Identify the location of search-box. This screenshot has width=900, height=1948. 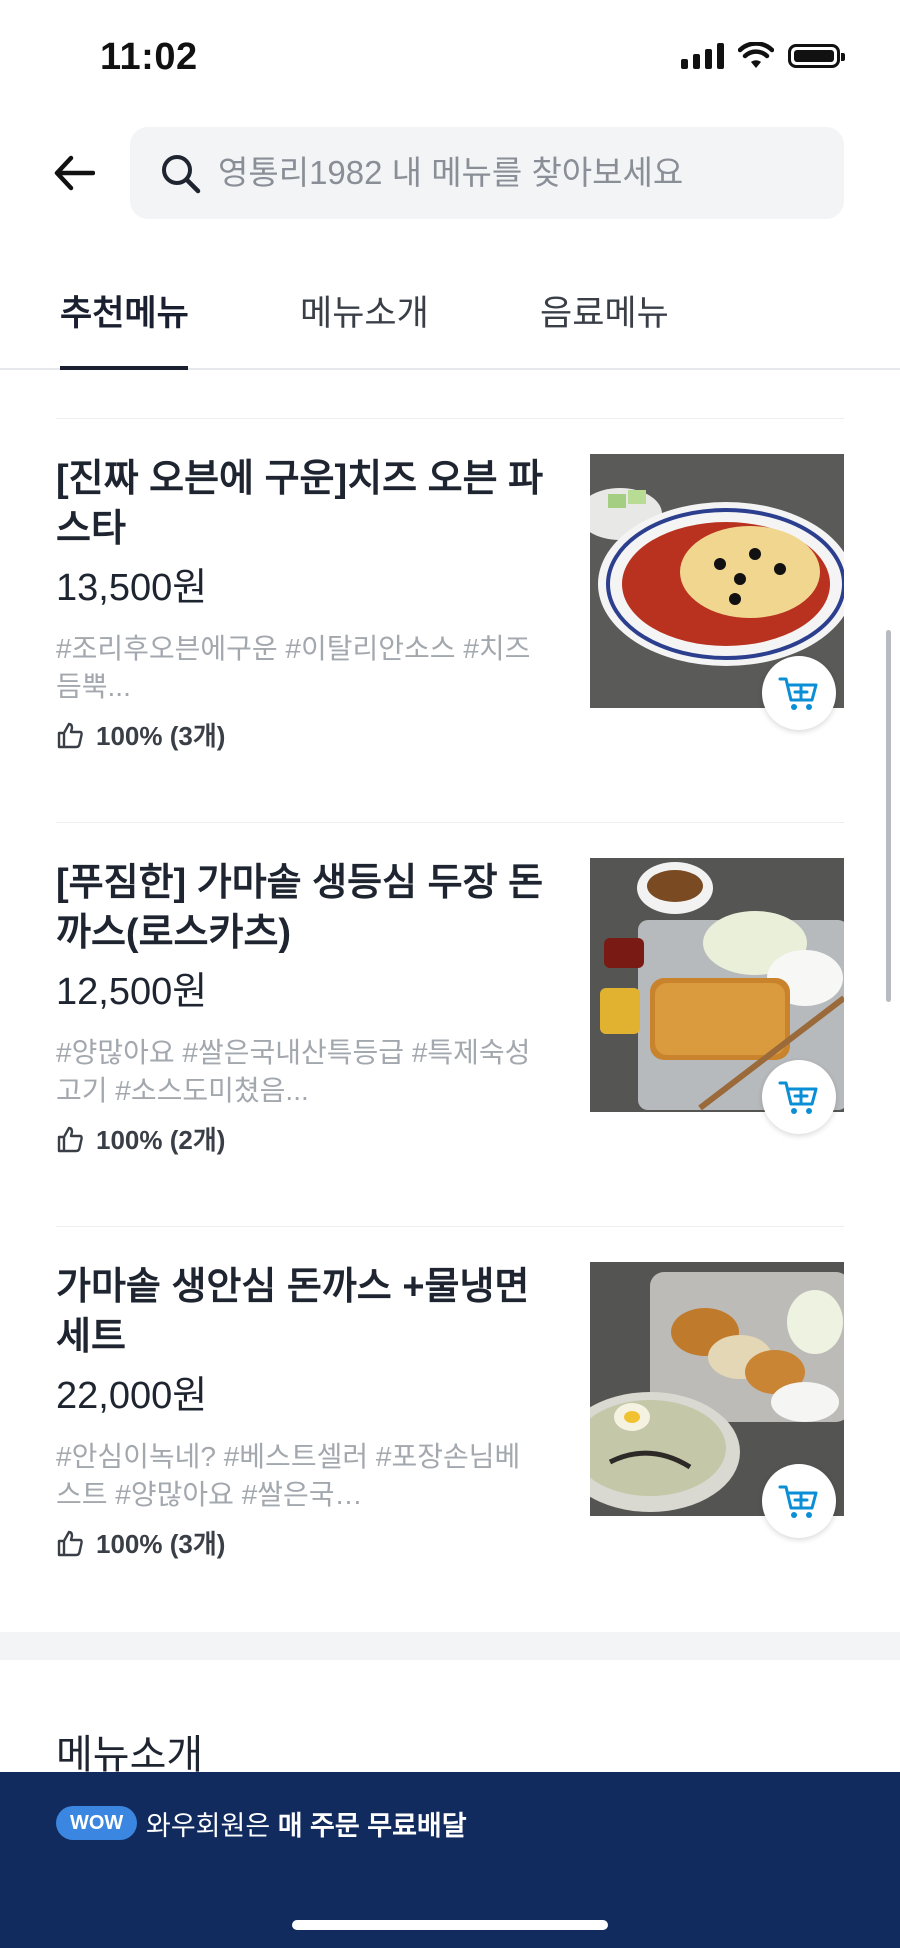
(487, 173).